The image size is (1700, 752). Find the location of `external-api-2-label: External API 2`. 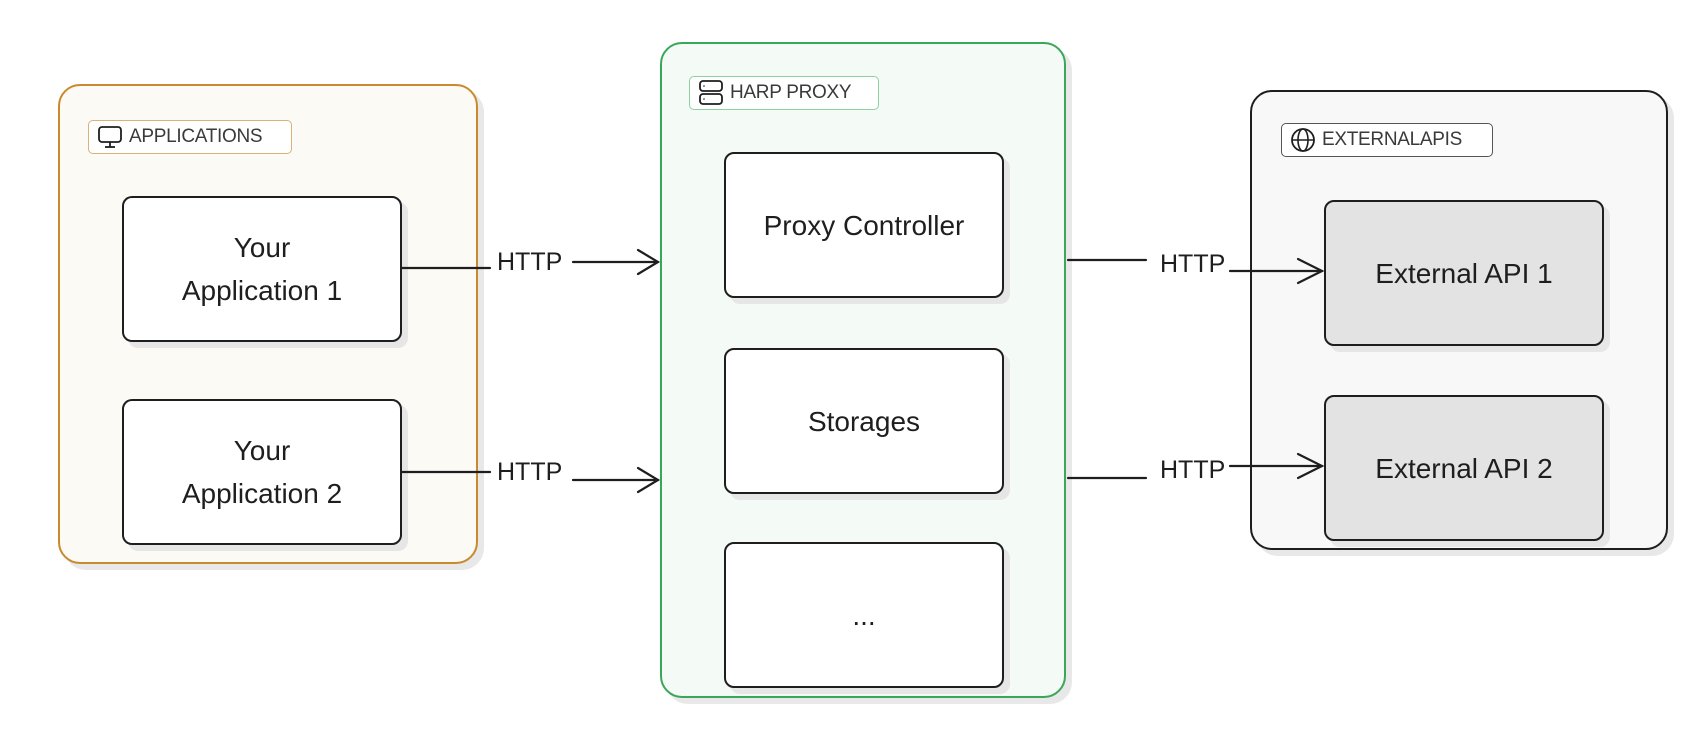

external-api-2-label: External API 2 is located at coordinates (1464, 468).